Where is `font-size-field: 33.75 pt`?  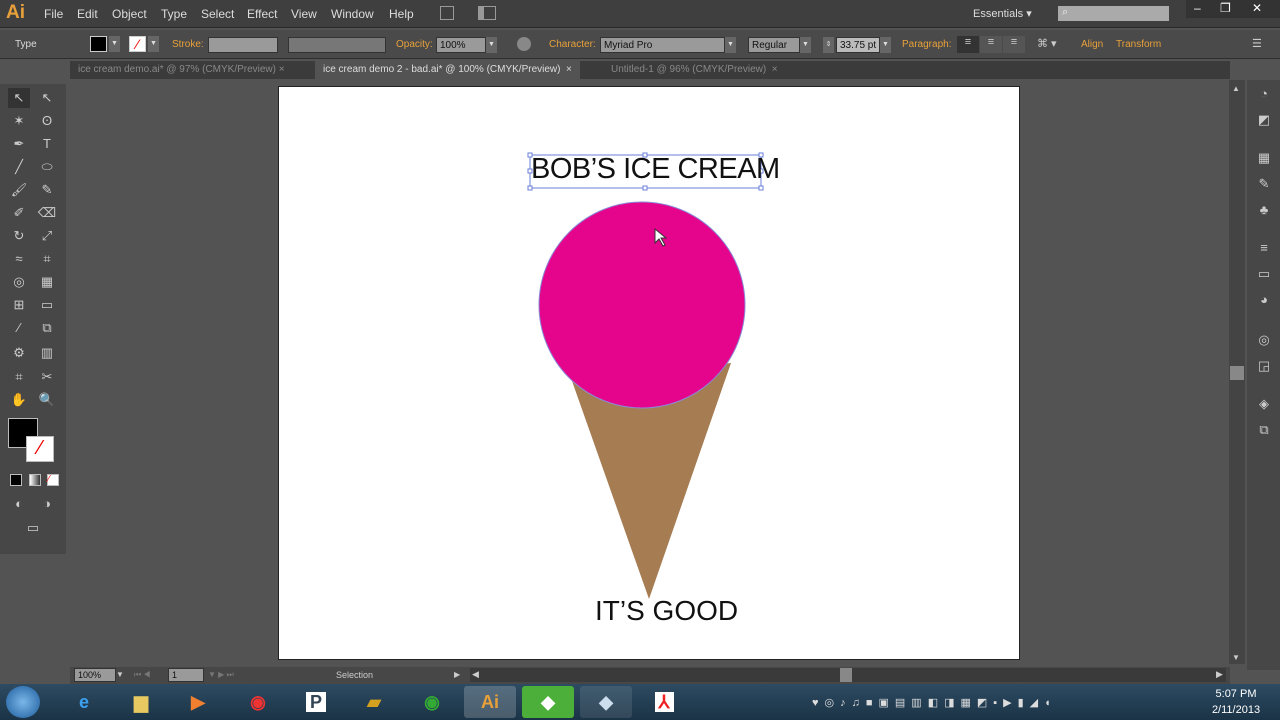
font-size-field: 33.75 pt is located at coordinates (858, 45).